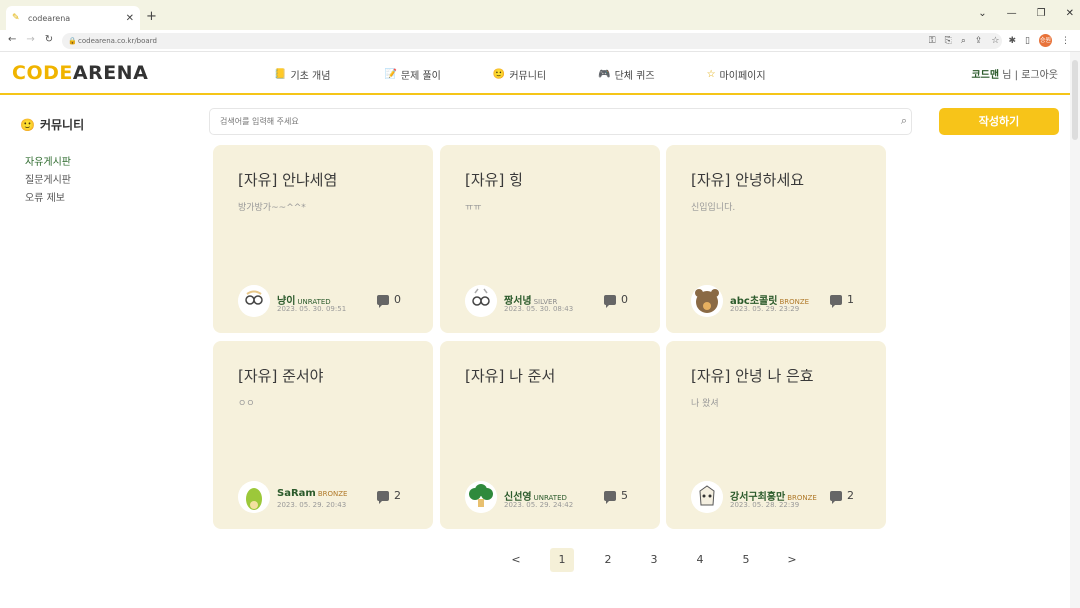  Describe the element at coordinates (52, 124) in the screenshot. I see `sidebar-title: 🙂 커뮤니티` at that location.